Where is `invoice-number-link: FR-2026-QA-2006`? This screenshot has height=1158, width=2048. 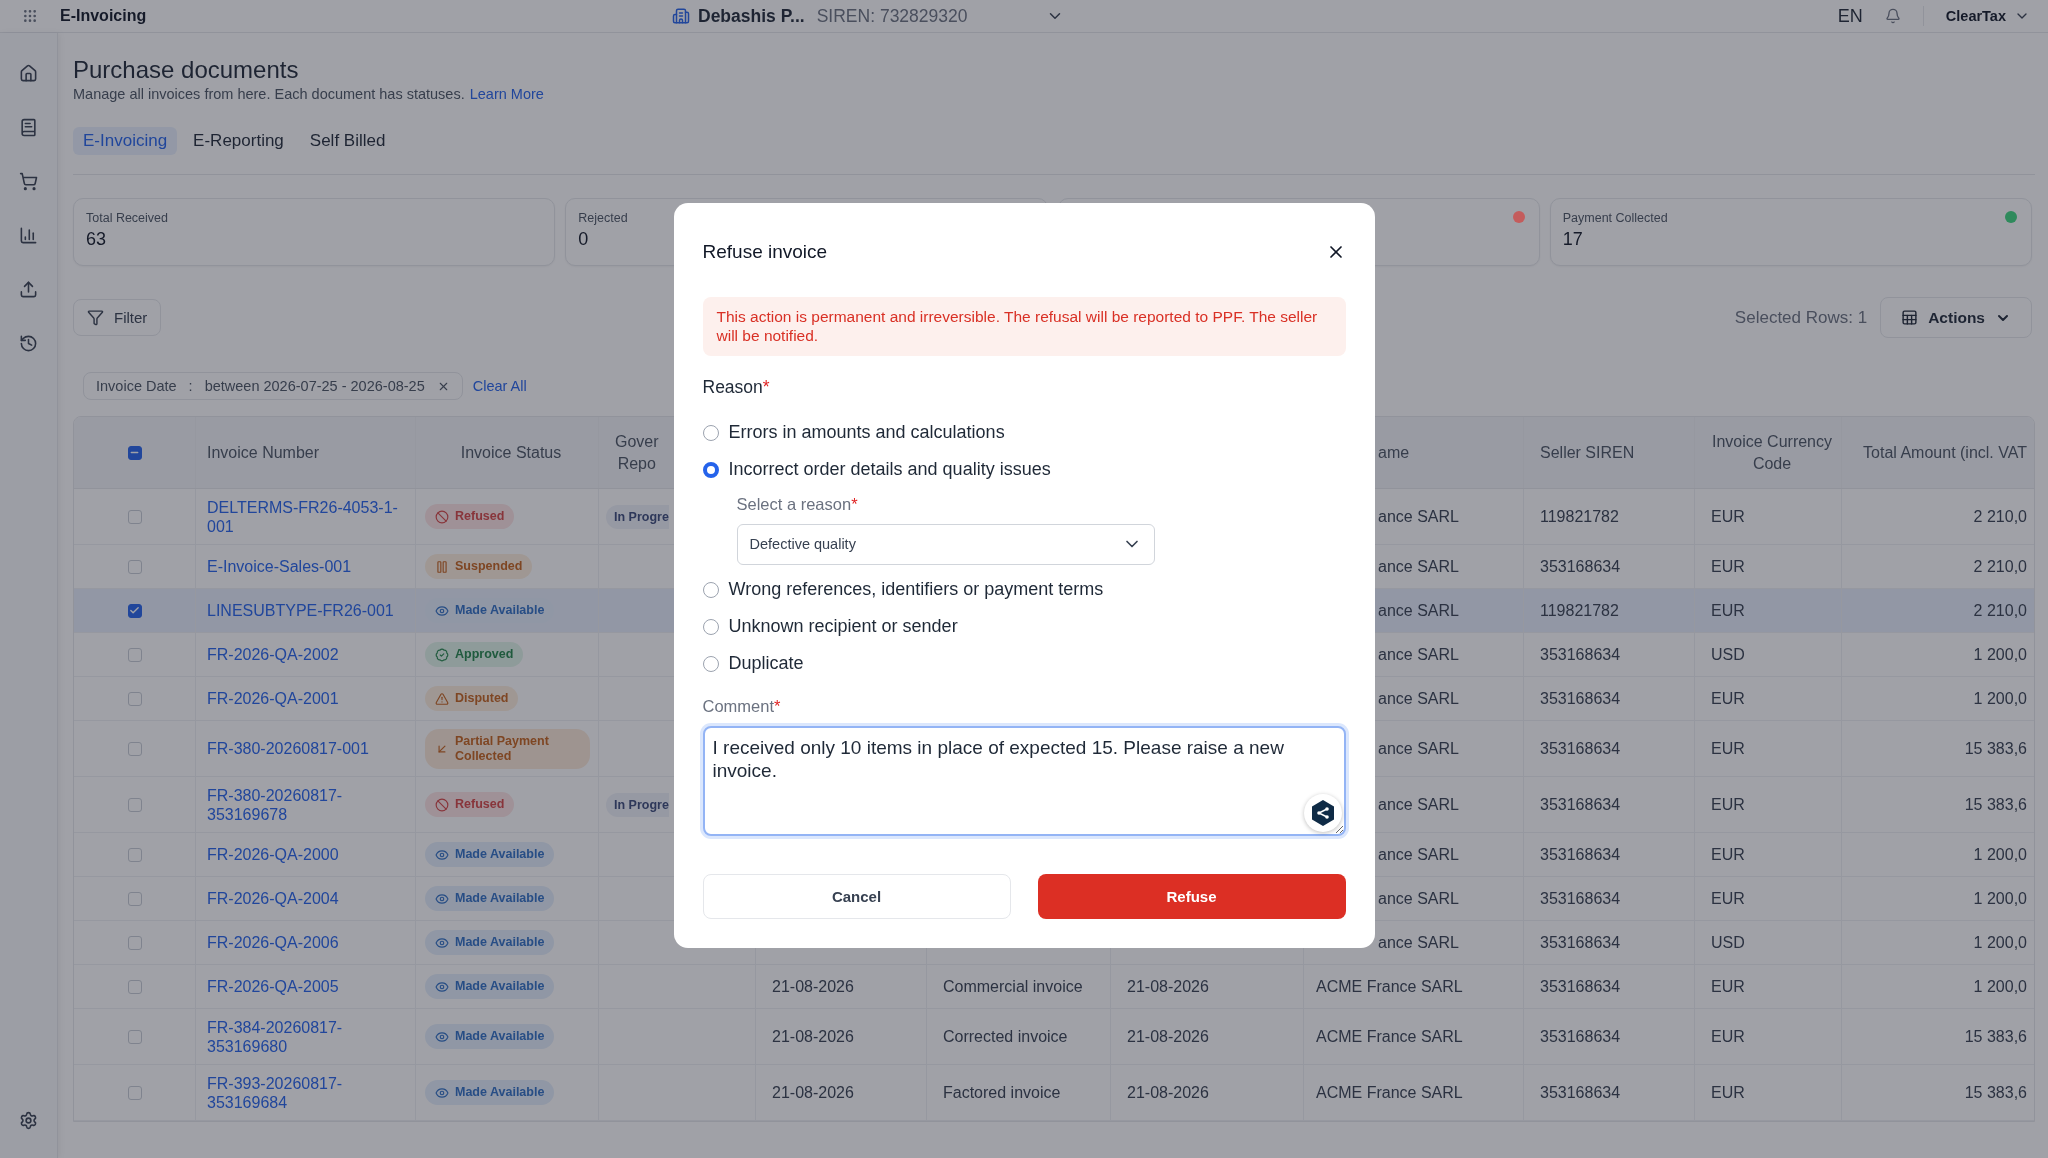 invoice-number-link: FR-2026-QA-2006 is located at coordinates (273, 942).